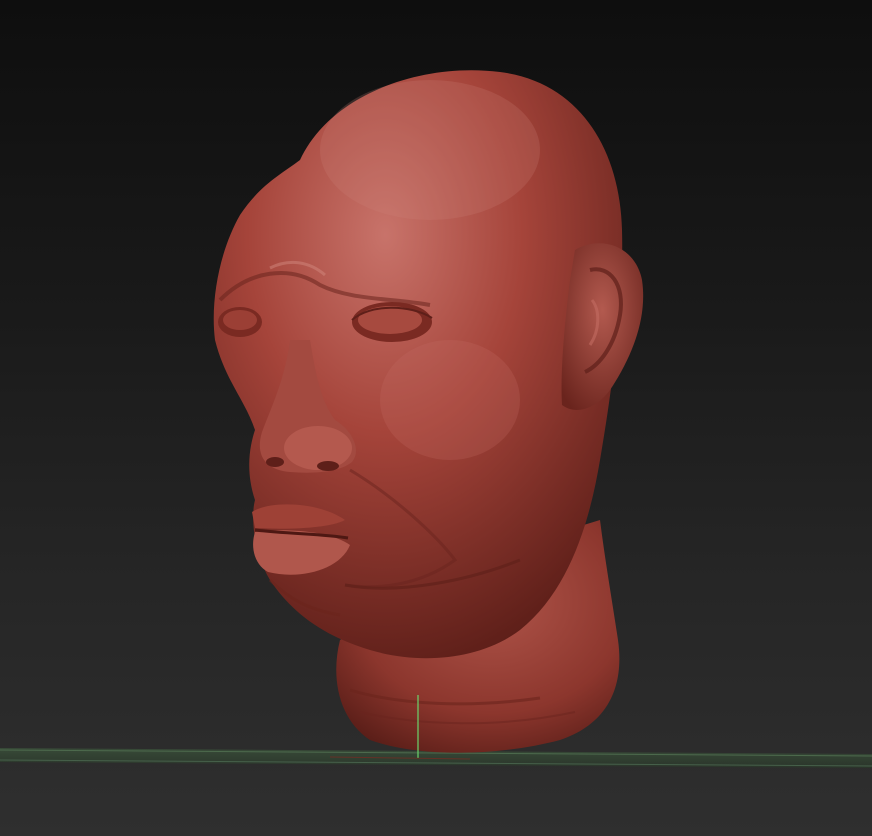 This screenshot has width=872, height=836. What do you see at coordinates (240, 322) in the screenshot?
I see `left-eye-socket` at bounding box center [240, 322].